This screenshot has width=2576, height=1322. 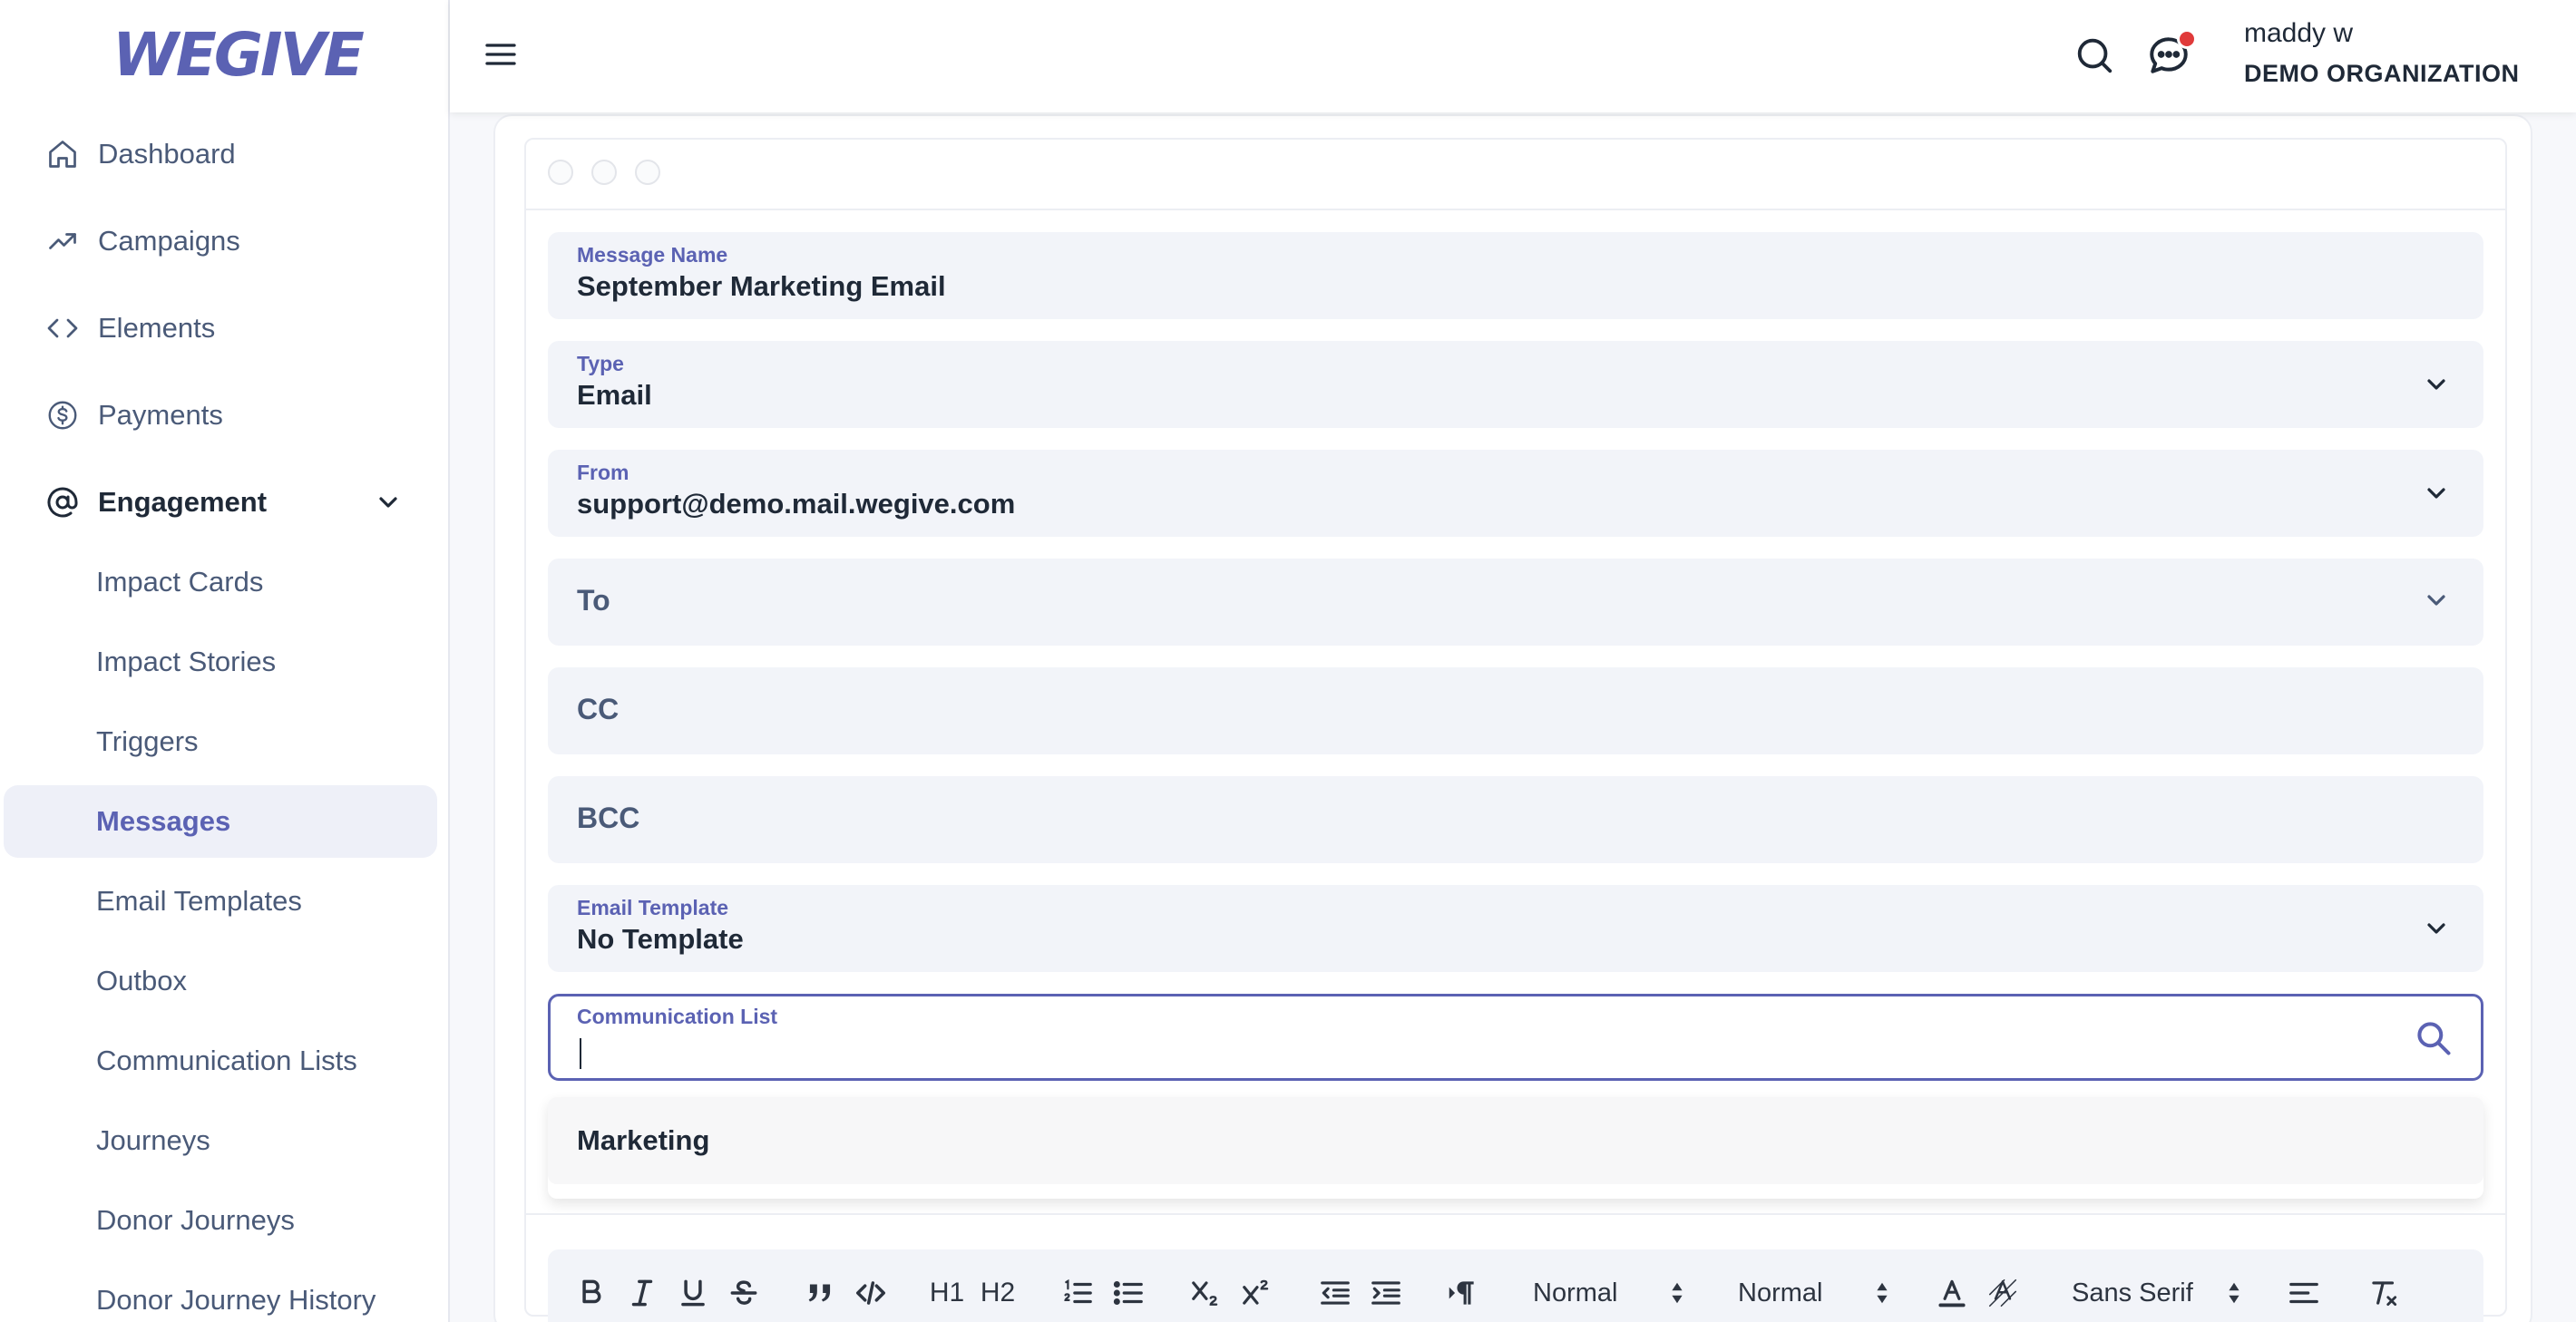 I want to click on divider, so click(x=1515, y=1214).